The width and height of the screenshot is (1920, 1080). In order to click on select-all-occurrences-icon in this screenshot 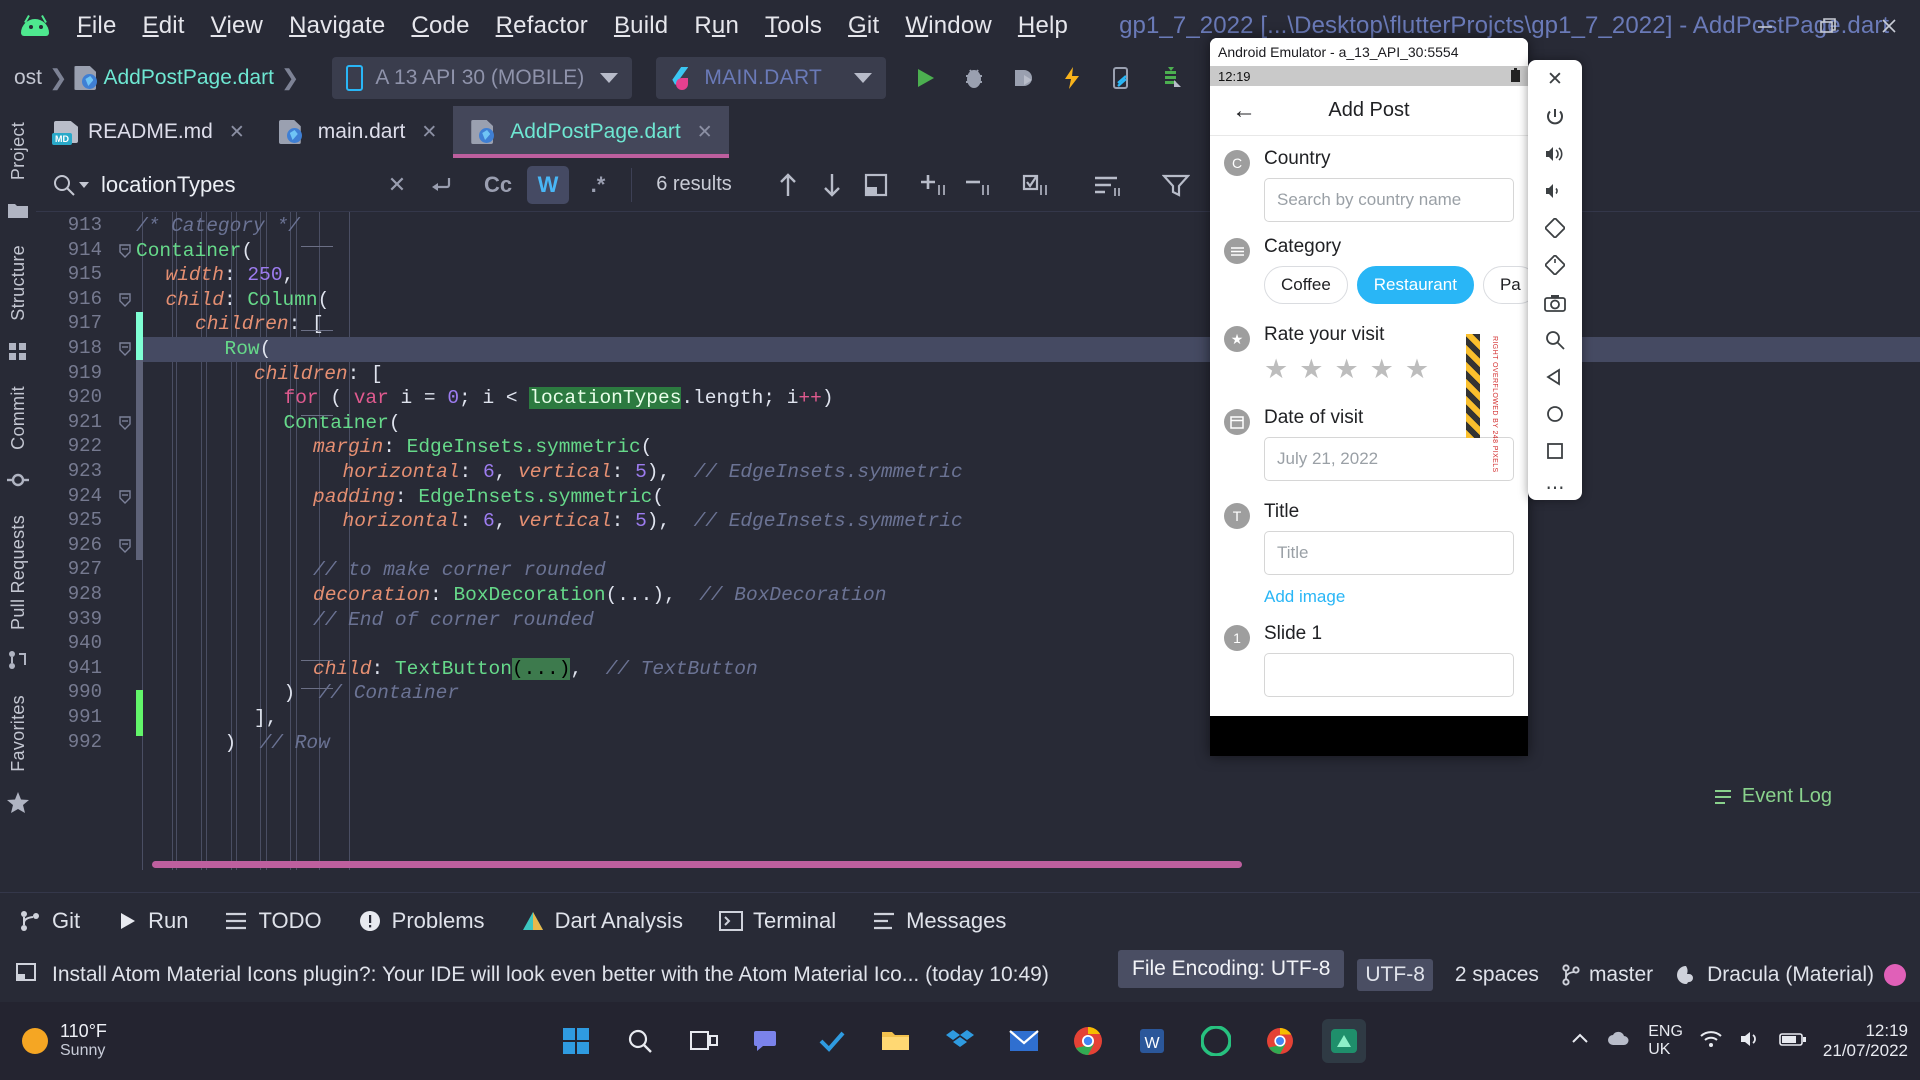, I will do `click(934, 185)`.